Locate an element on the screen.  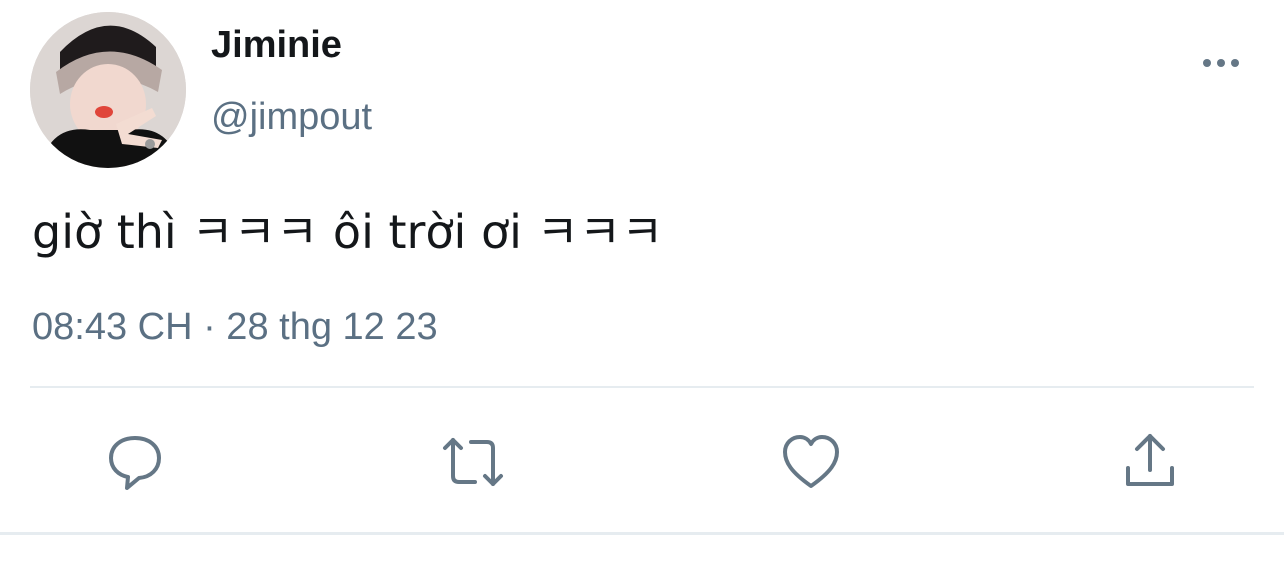
more-options-button is located at coordinates (1221, 63).